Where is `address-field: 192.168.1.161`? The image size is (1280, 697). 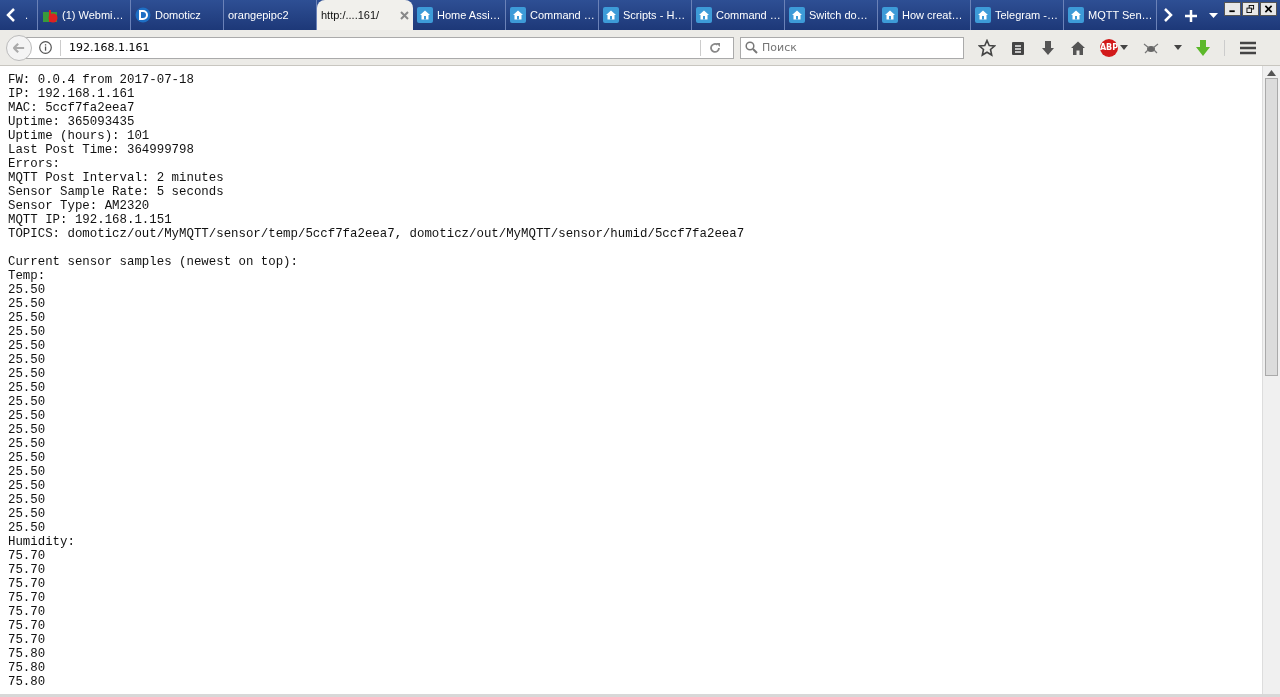 address-field: 192.168.1.161 is located at coordinates (380, 47).